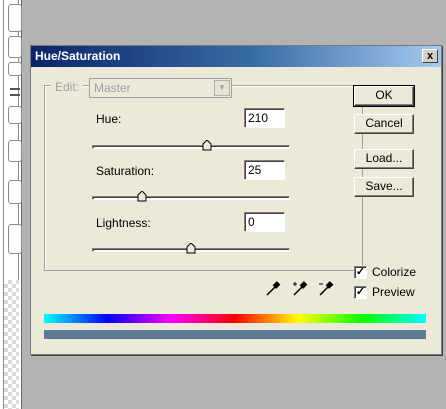  What do you see at coordinates (394, 272) in the screenshot?
I see `colorize-label: Colorize` at bounding box center [394, 272].